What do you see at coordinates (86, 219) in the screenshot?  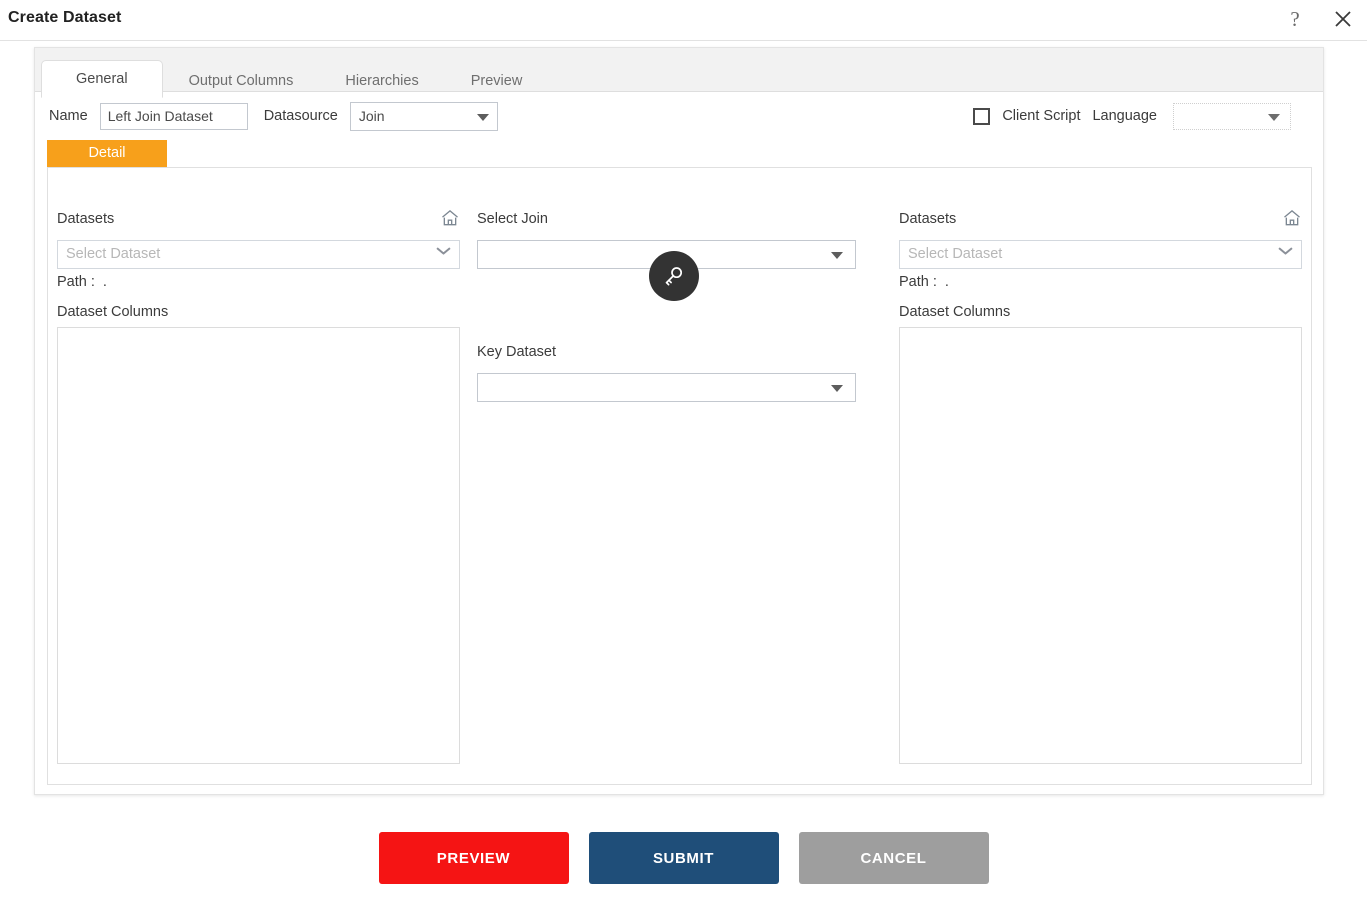 I see `left-datasets-label: Datasets` at bounding box center [86, 219].